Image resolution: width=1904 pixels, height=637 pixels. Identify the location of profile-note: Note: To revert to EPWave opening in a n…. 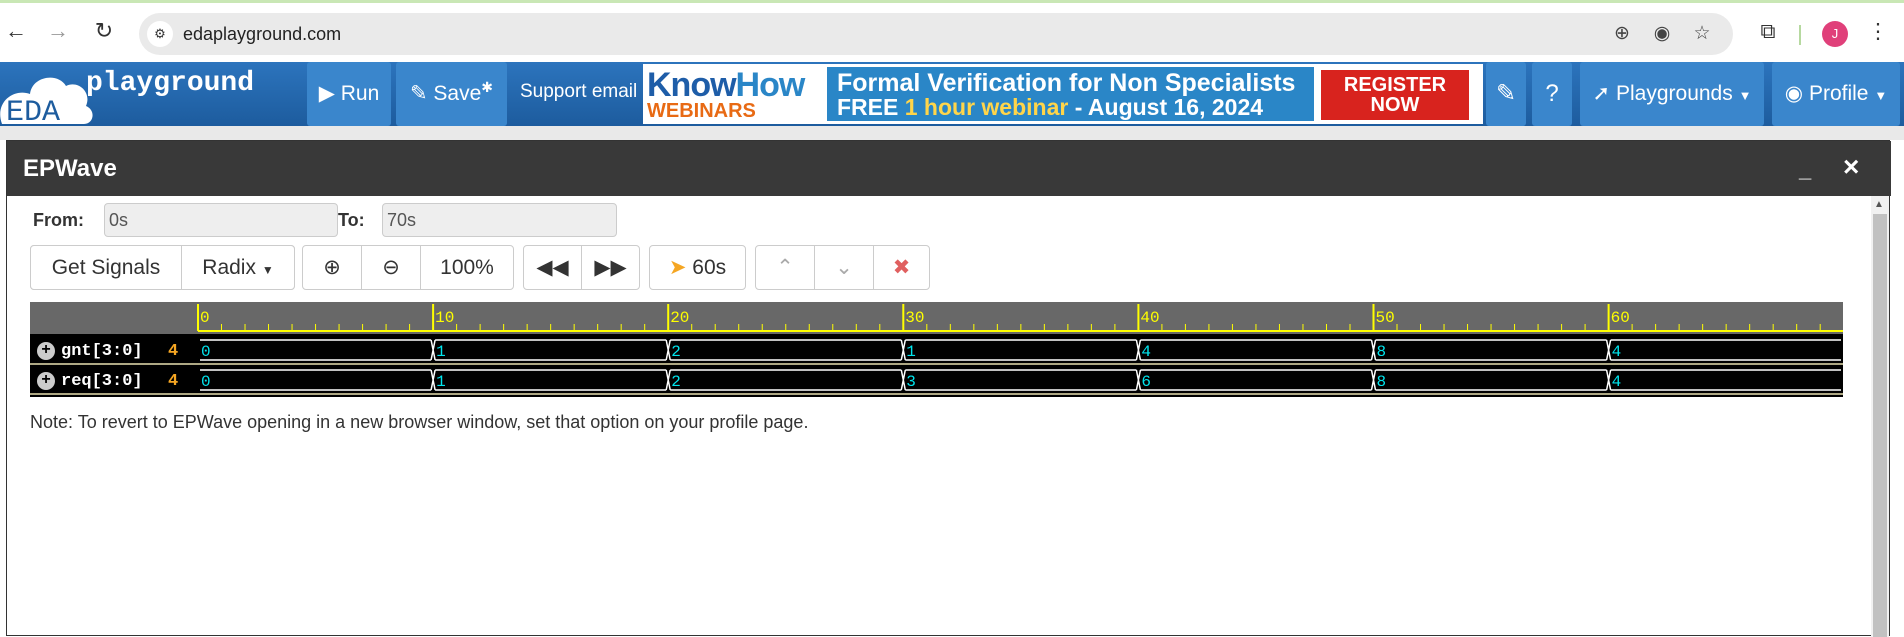
(419, 422).